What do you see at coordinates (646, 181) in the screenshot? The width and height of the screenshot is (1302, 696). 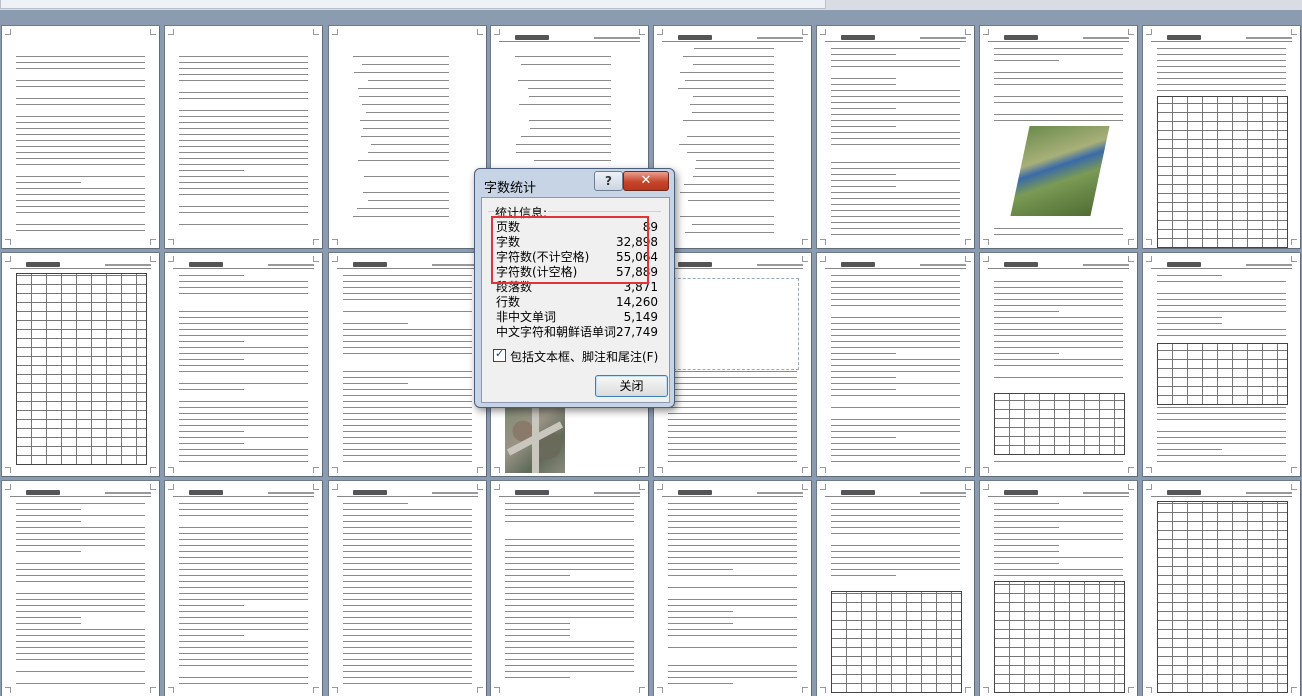 I see `close-icon: ✕` at bounding box center [646, 181].